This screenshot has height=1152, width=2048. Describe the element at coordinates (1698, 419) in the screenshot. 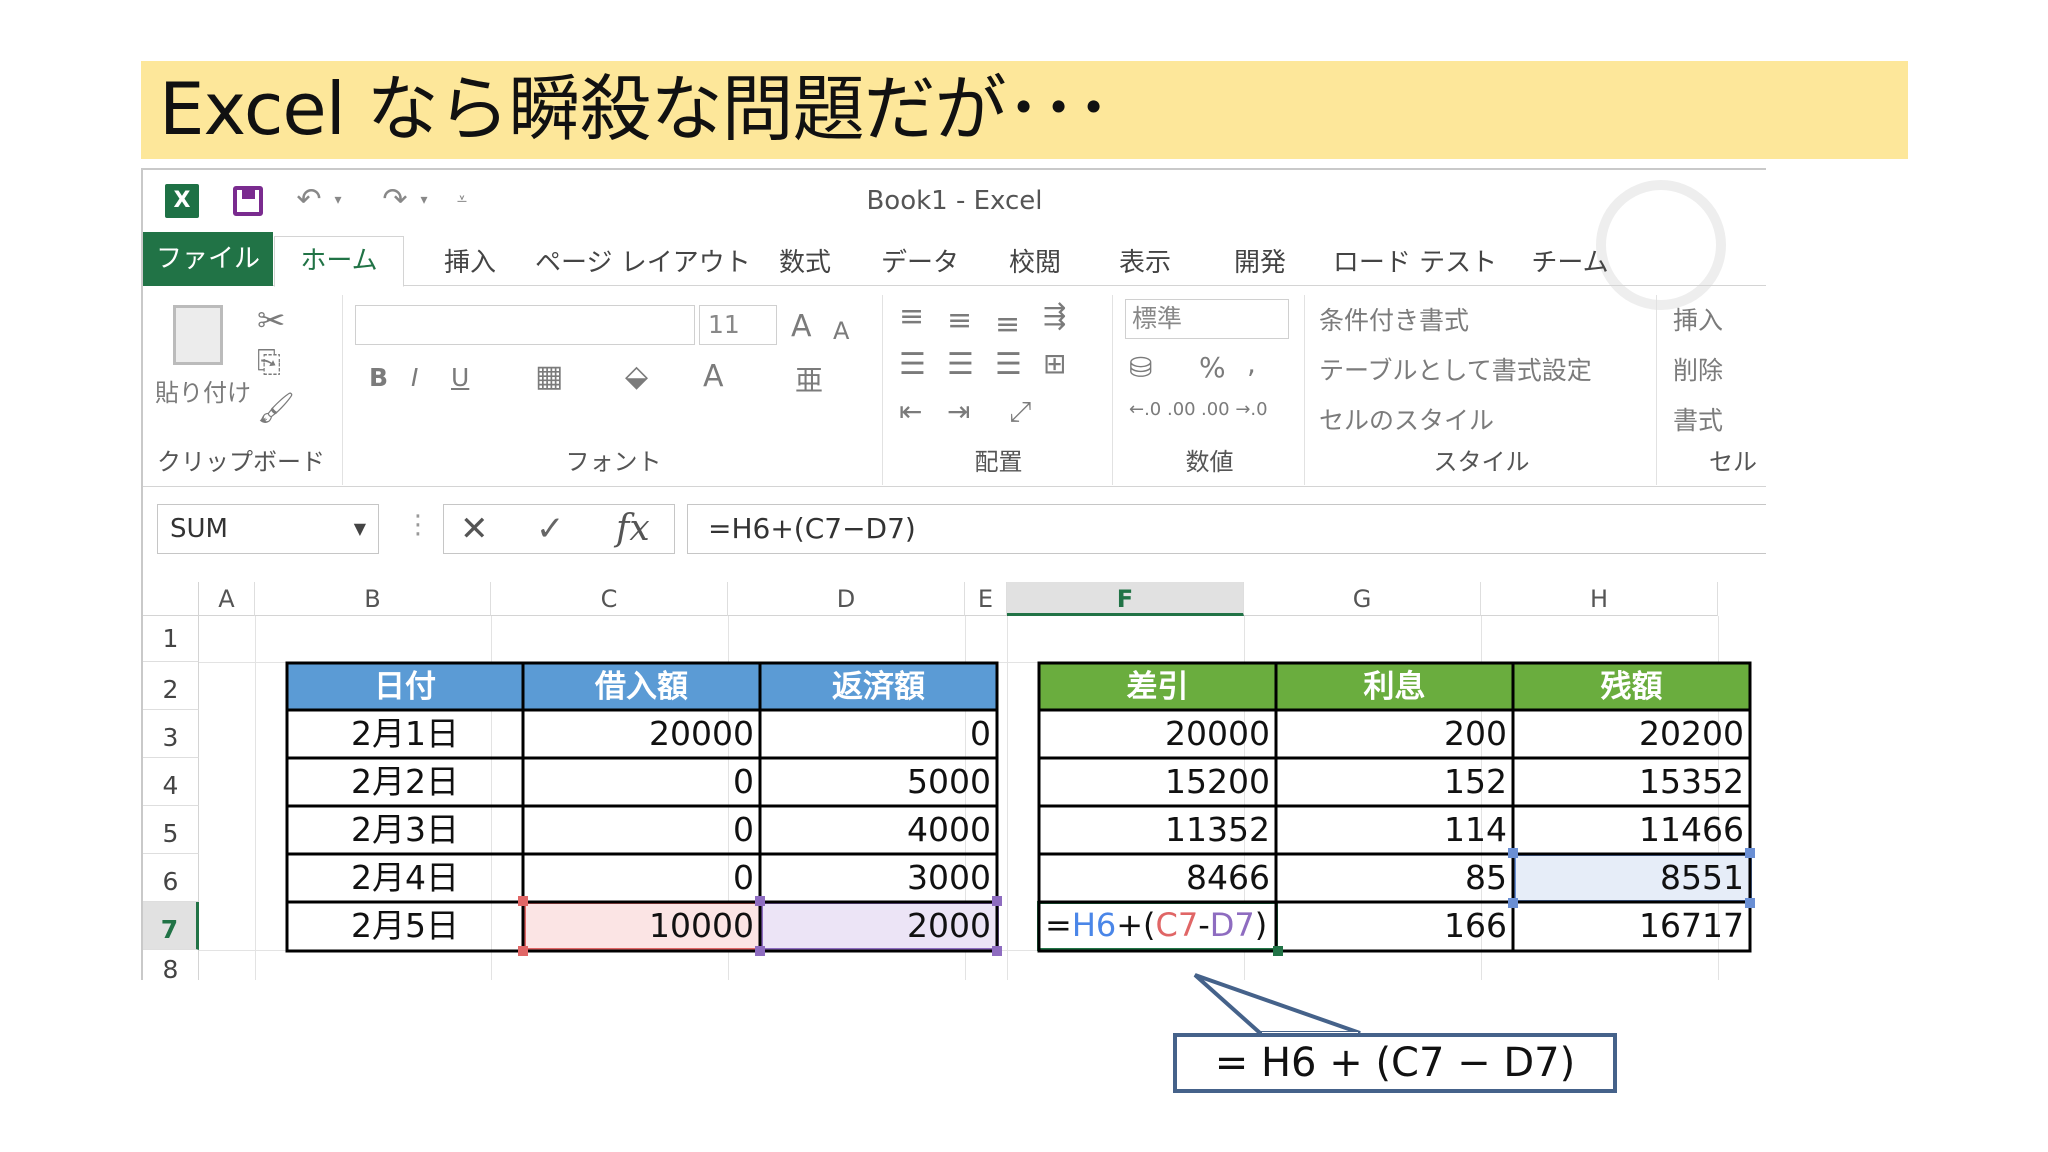

I see `format-cells-button: 書式` at that location.